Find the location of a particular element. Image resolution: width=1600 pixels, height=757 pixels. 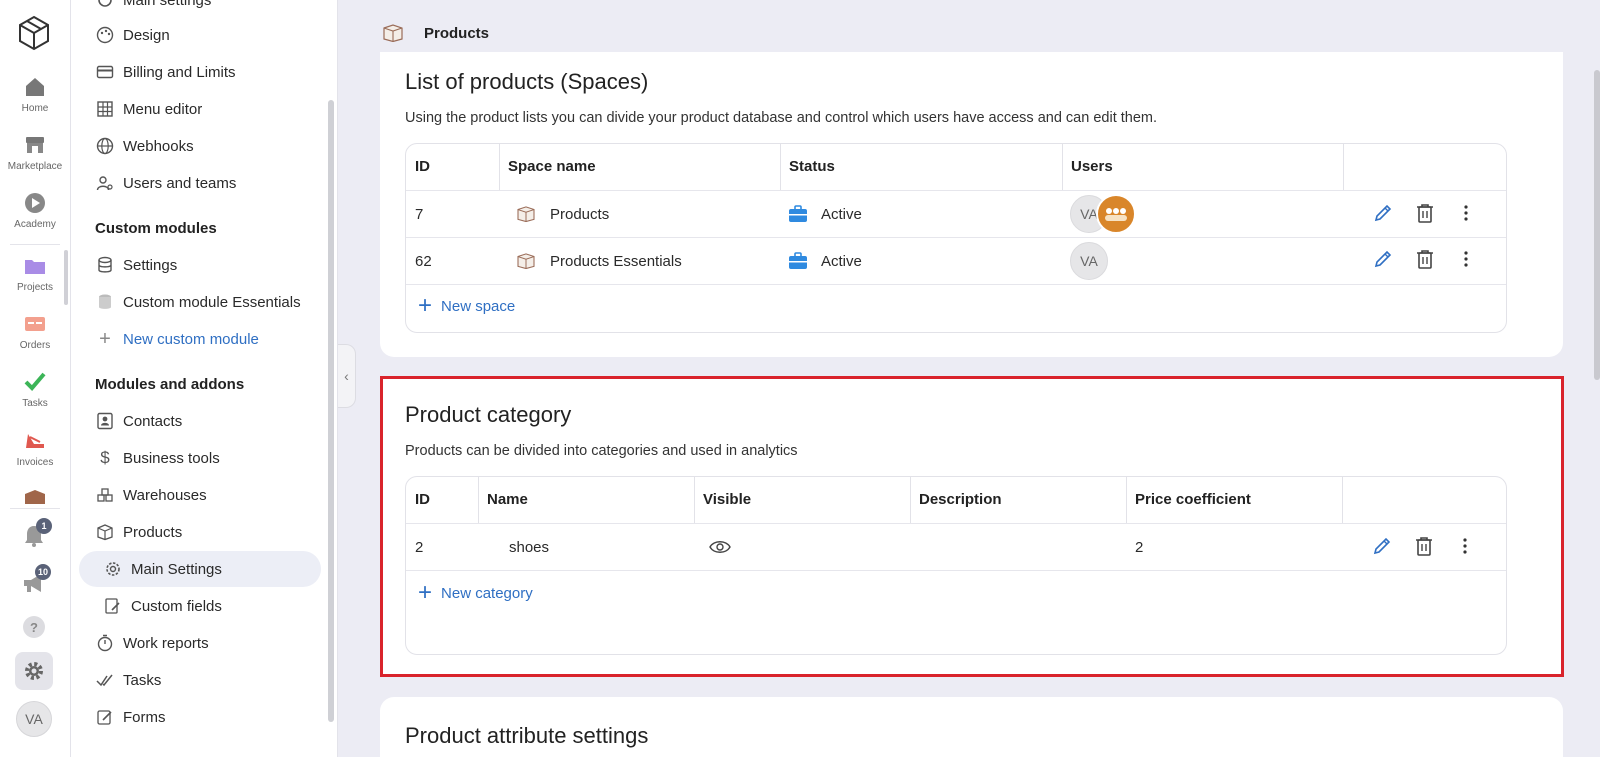

cell-space-name: Products is located at coordinates (580, 214).